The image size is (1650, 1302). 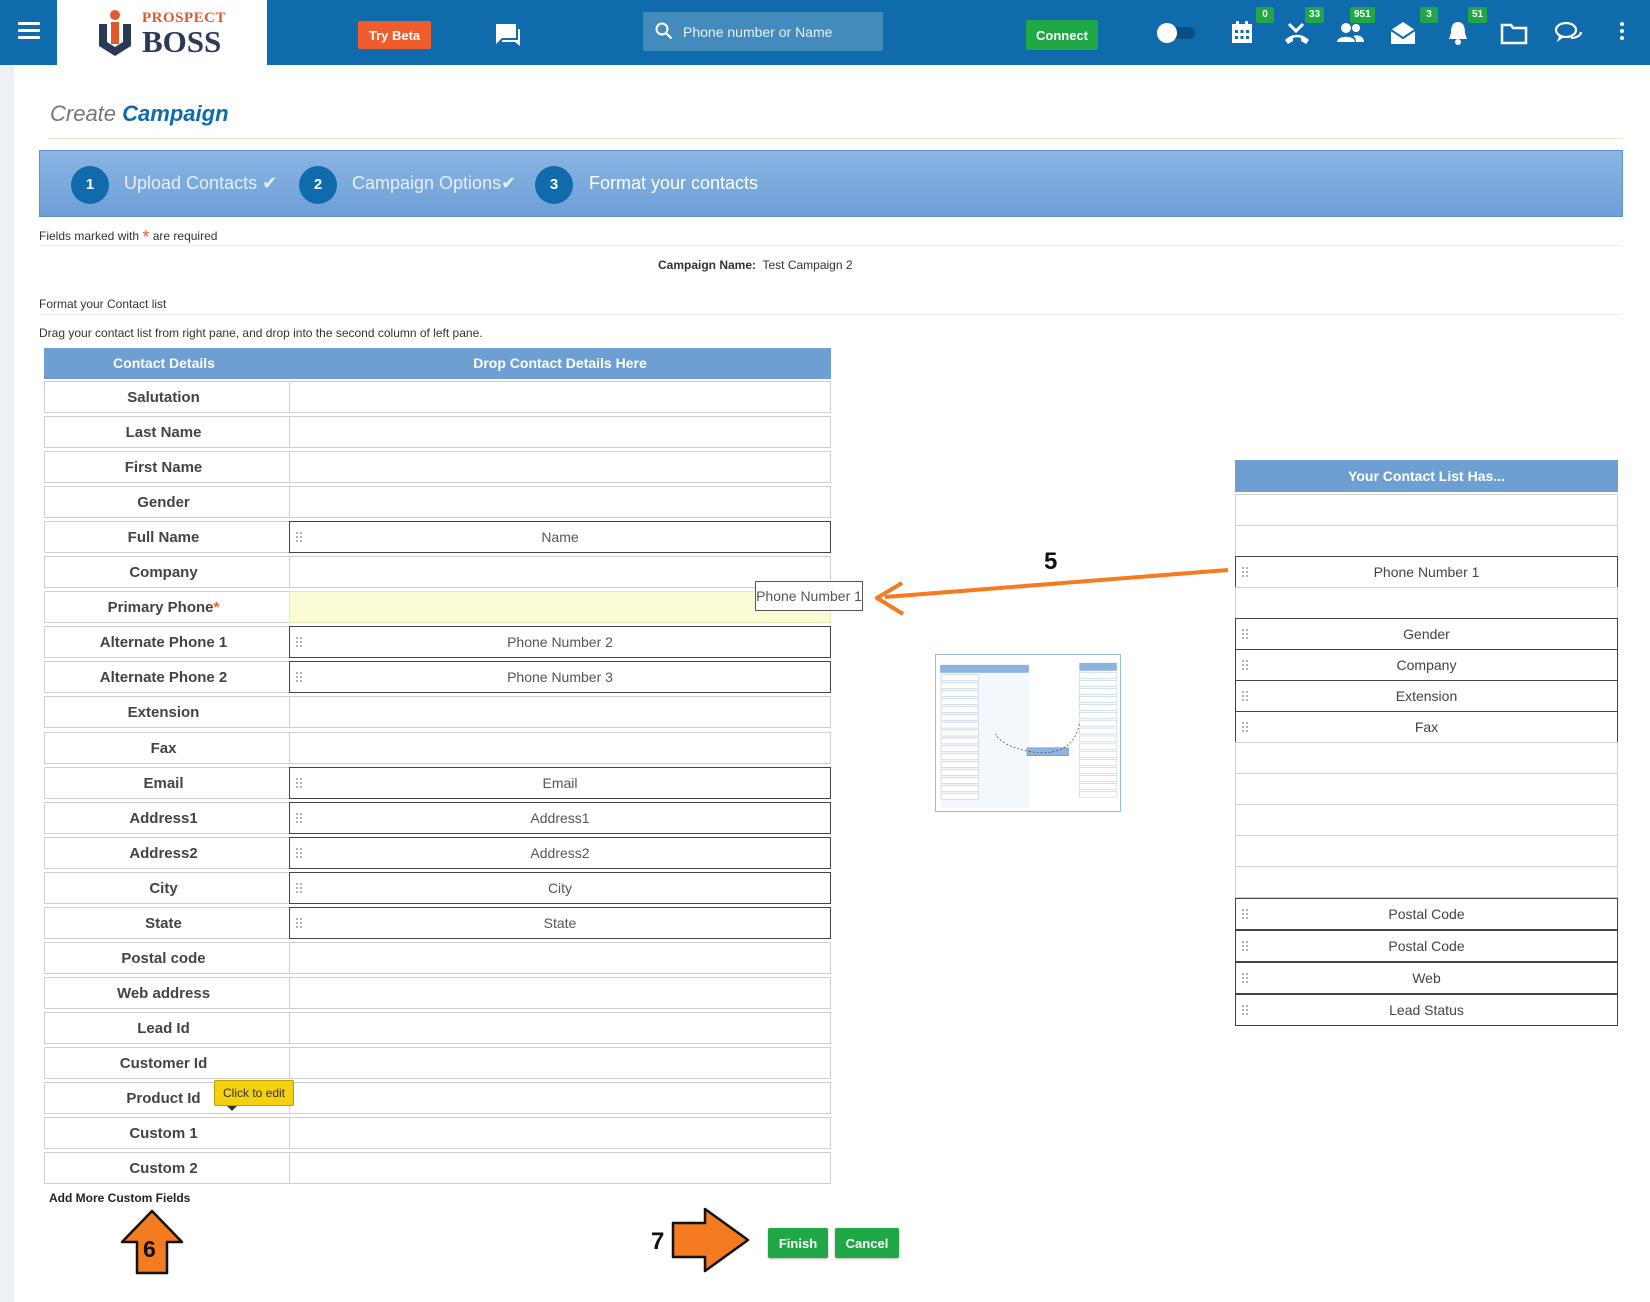 I want to click on logo-text-bottom: BOSS, so click(x=182, y=41).